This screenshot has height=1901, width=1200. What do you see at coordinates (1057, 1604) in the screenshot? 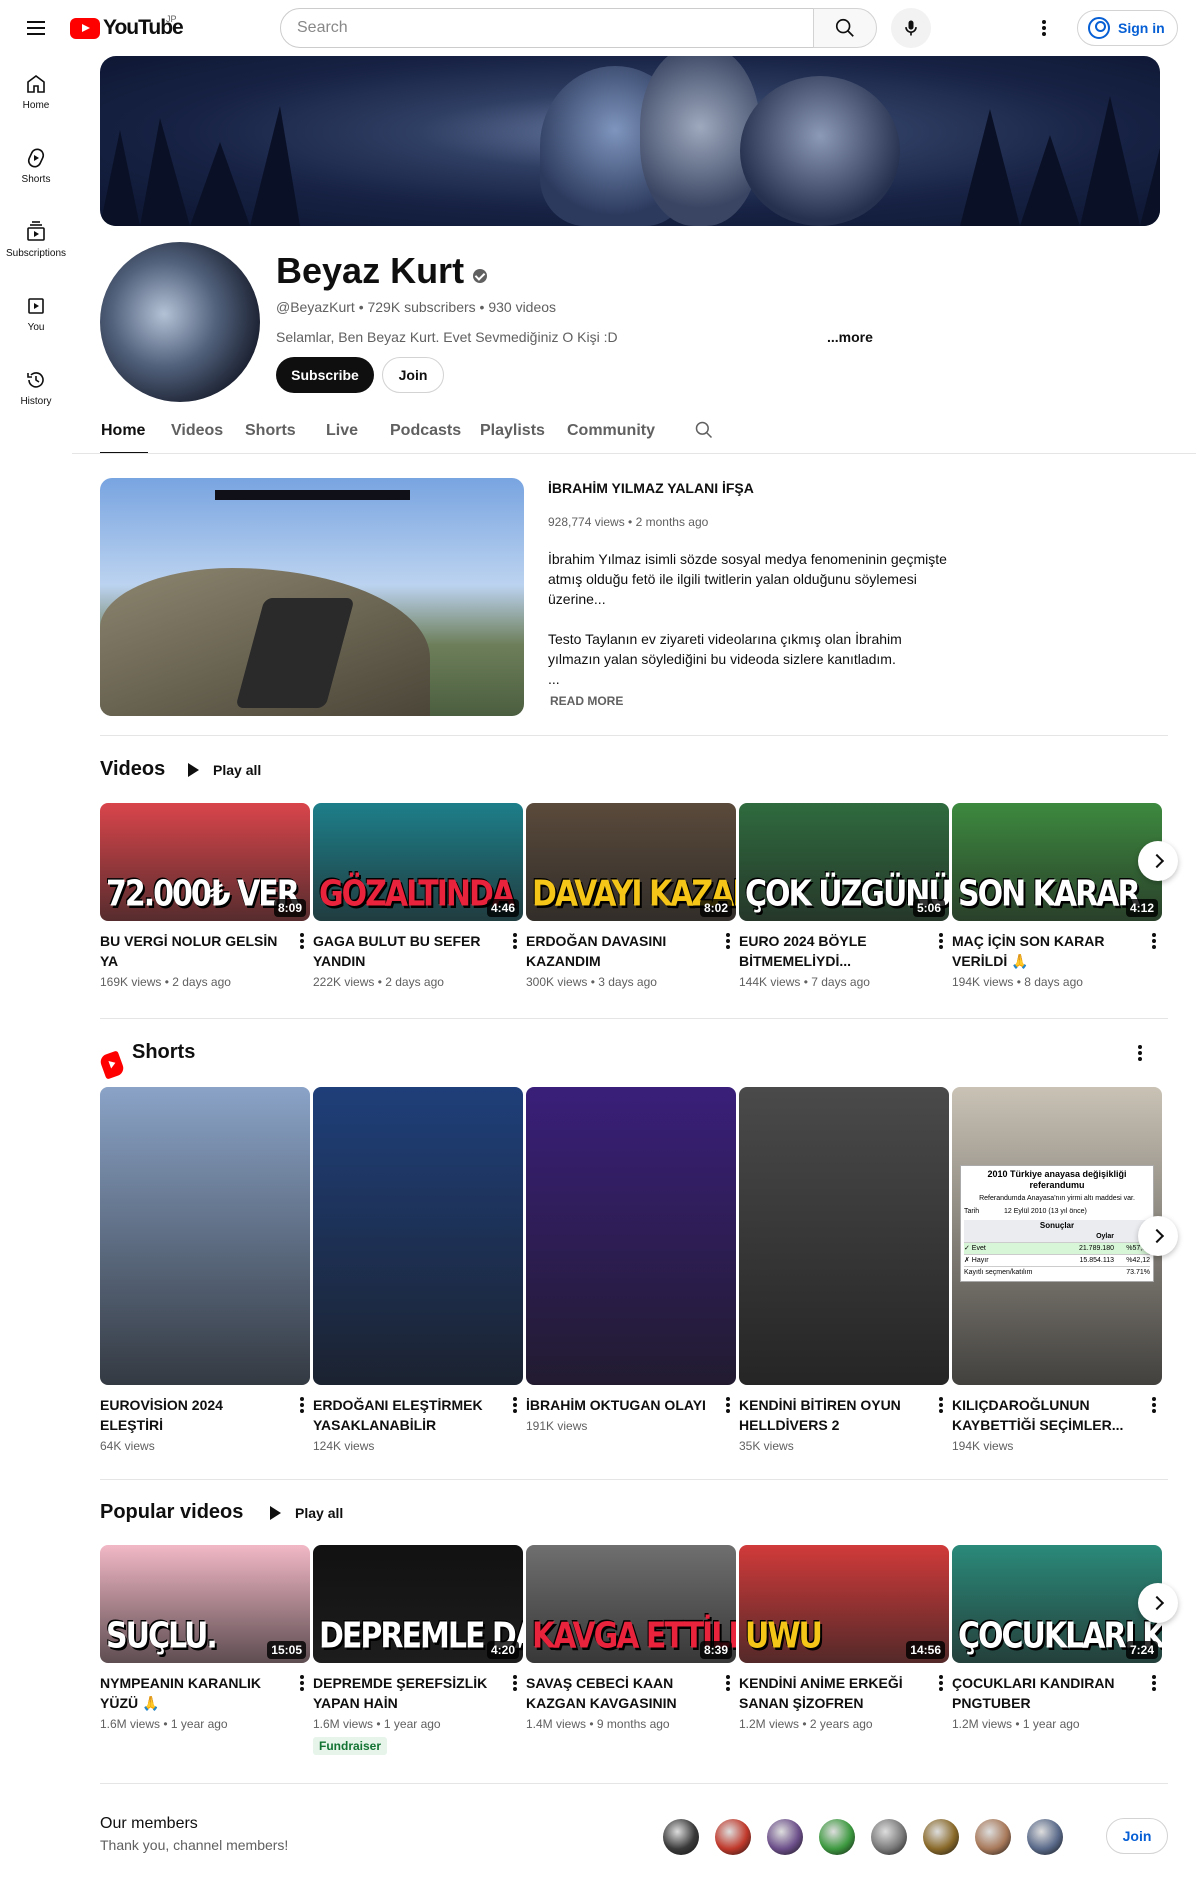
I see `video-thumbnail: ÇOCUKLARI KANDIRAN PNGTUBER7:24` at bounding box center [1057, 1604].